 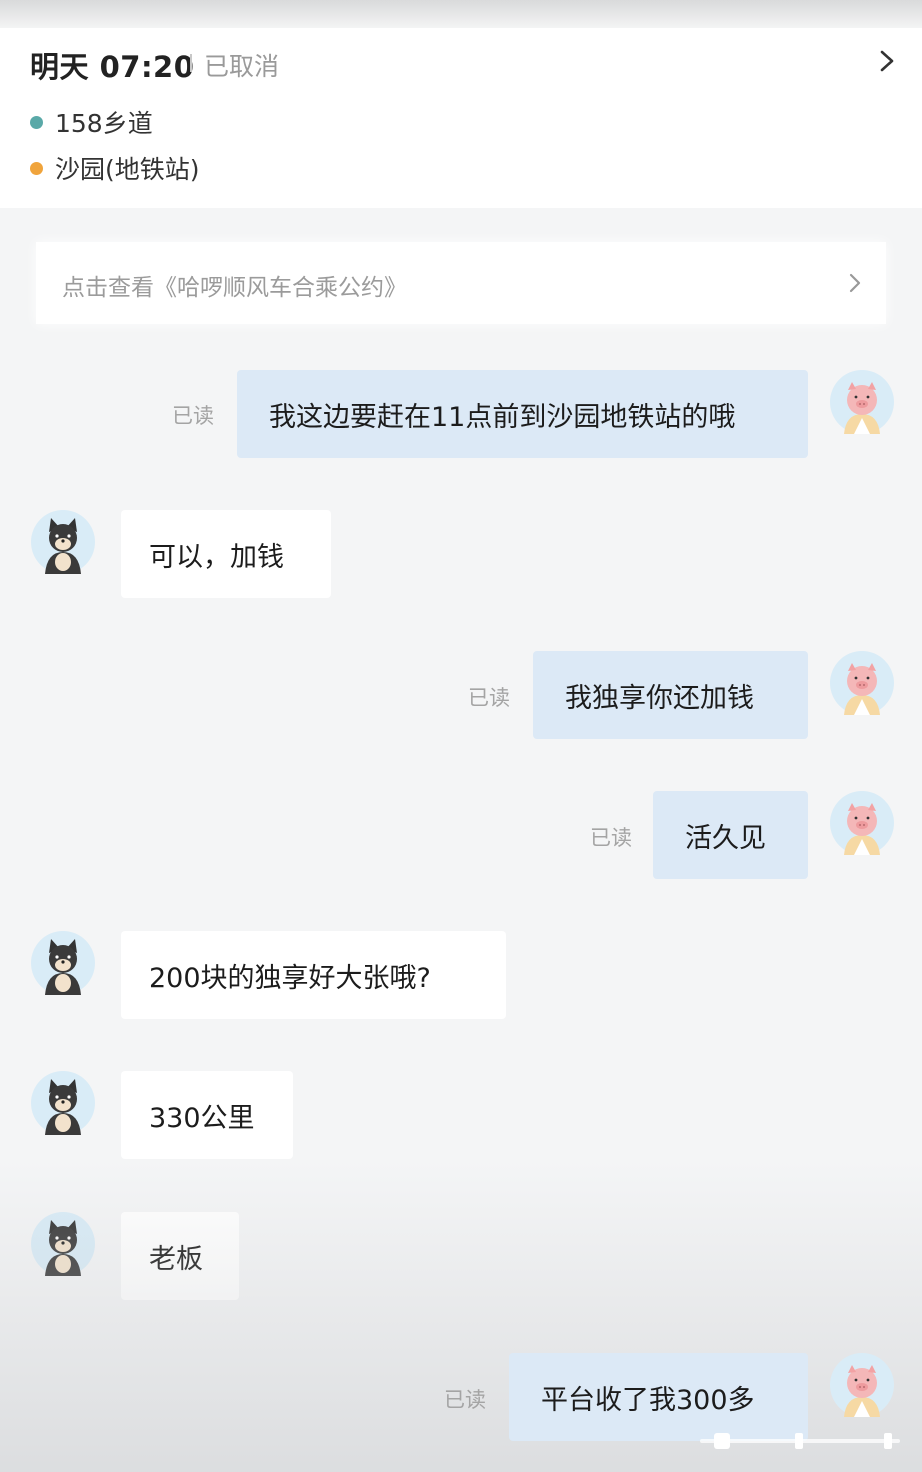 What do you see at coordinates (36, 168) in the screenshot?
I see `end-dot-icon` at bounding box center [36, 168].